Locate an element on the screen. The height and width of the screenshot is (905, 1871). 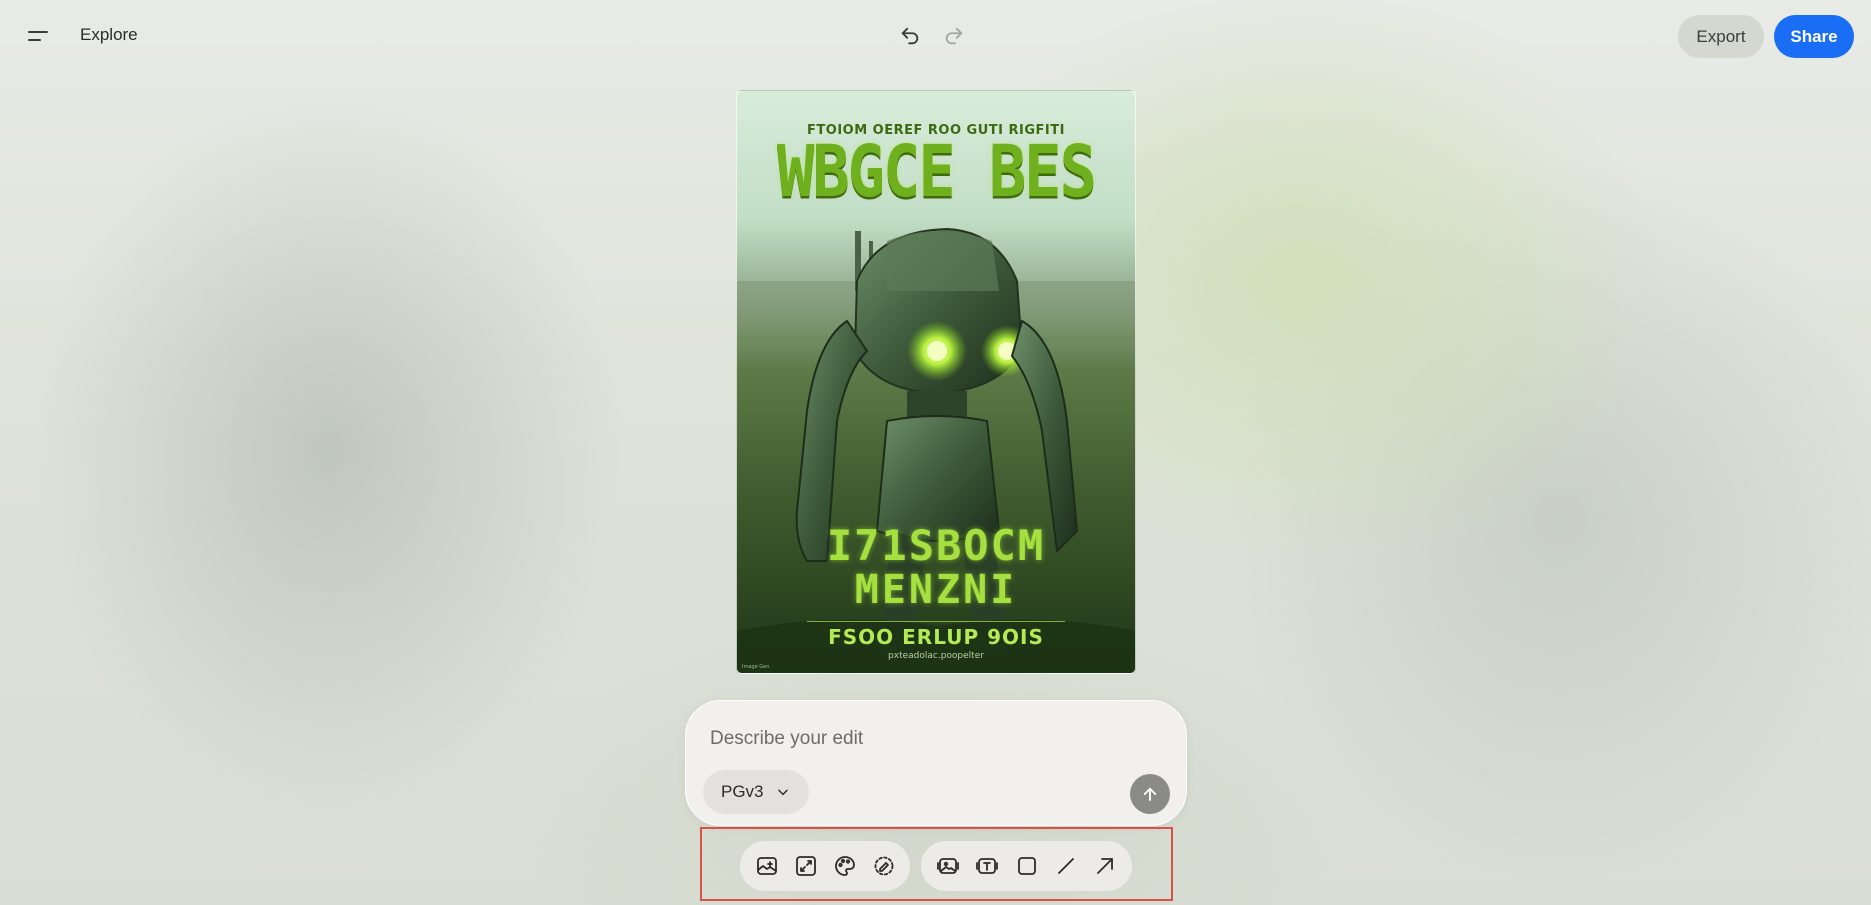
edit-tools-group is located at coordinates (825, 866).